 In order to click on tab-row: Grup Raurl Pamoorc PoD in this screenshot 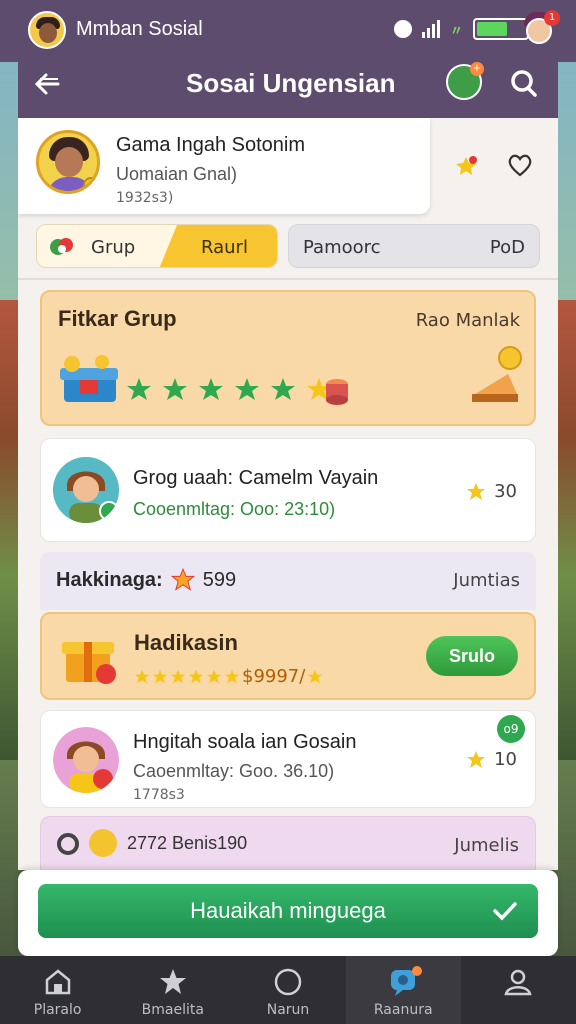, I will do `click(288, 246)`.